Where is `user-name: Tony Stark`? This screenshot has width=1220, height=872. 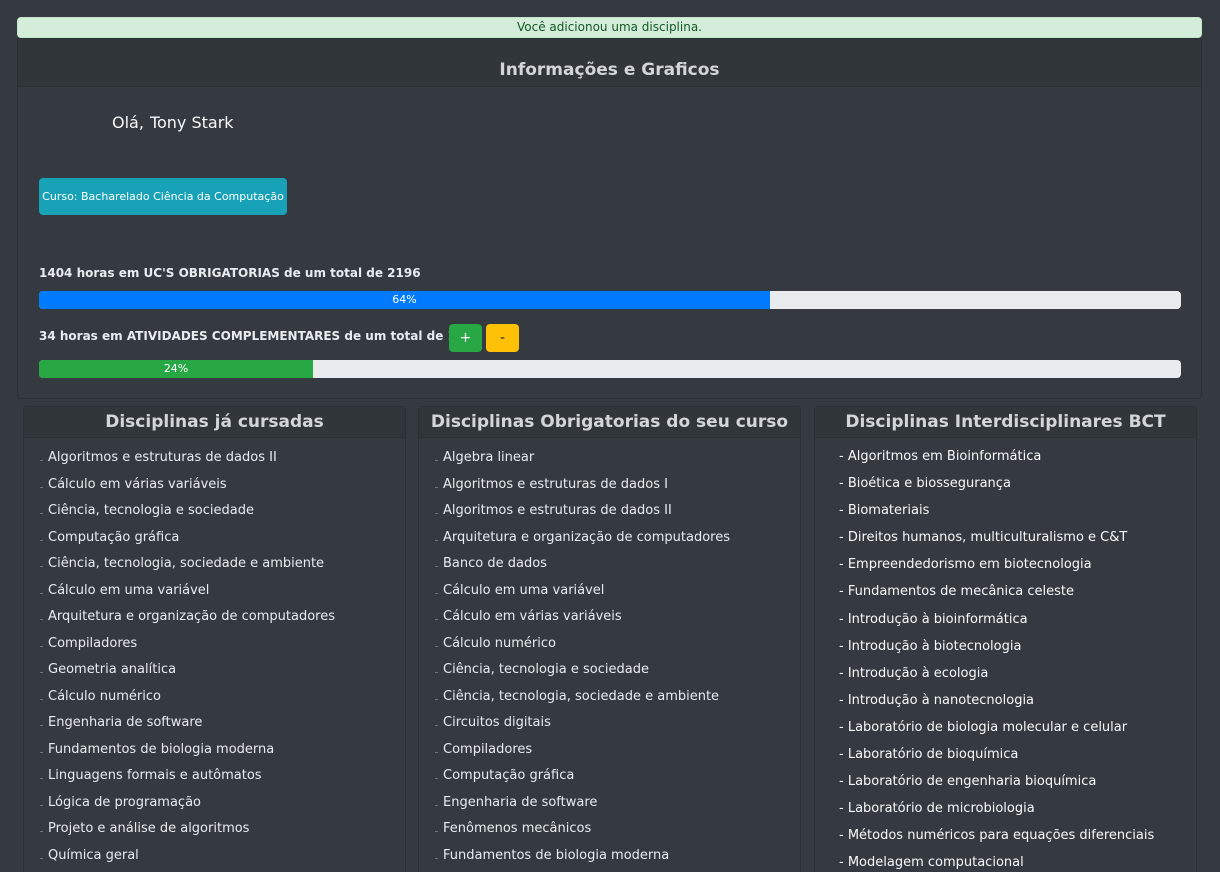
user-name: Tony Stark is located at coordinates (191, 122).